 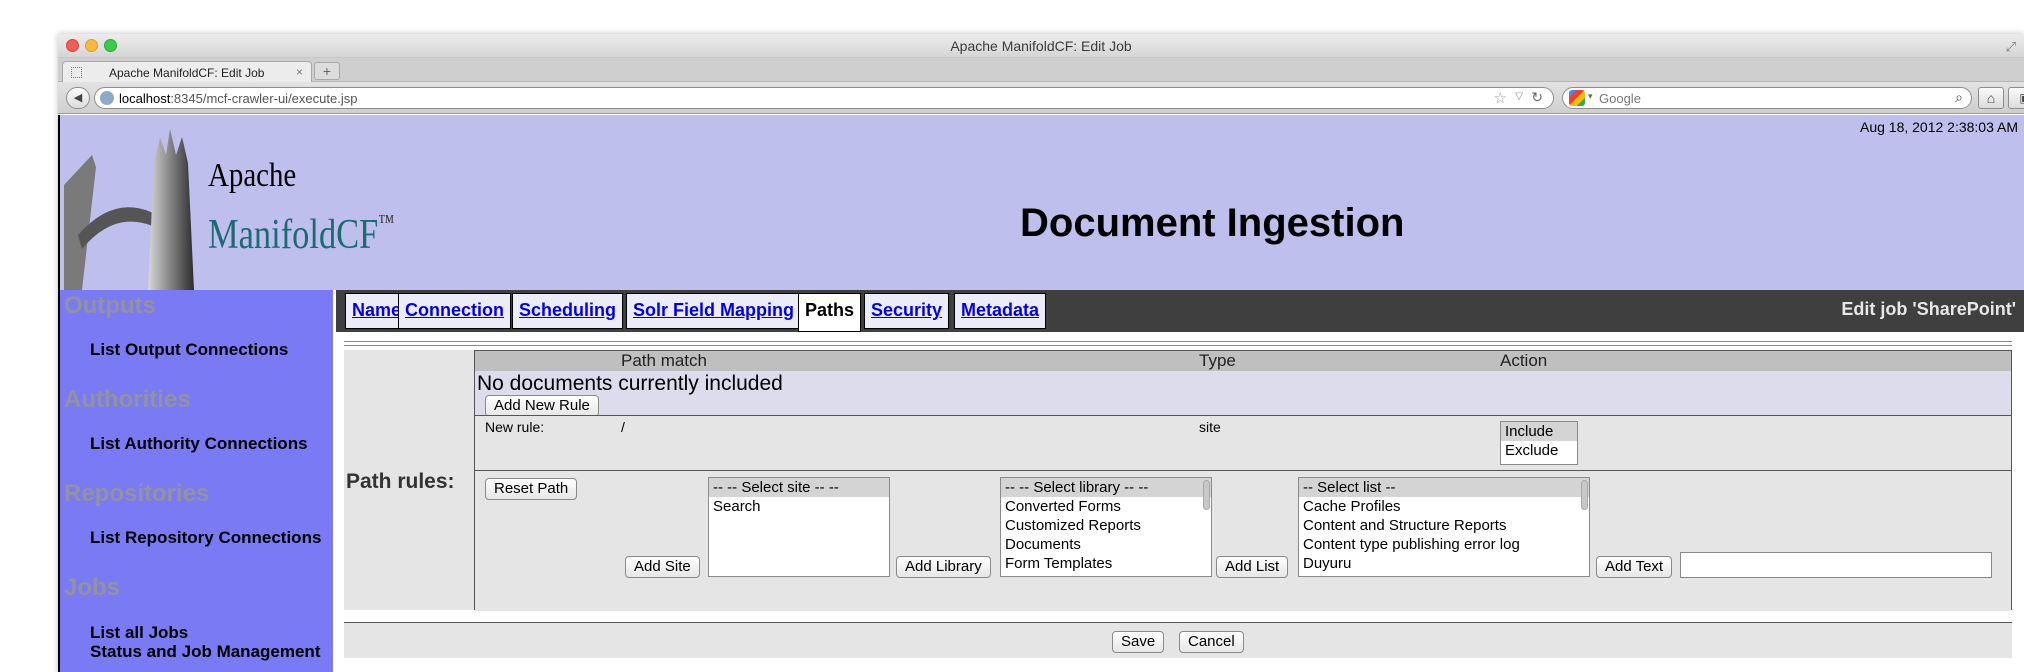 What do you see at coordinates (1000, 311) in the screenshot?
I see `tab-metadata: Metadata` at bounding box center [1000, 311].